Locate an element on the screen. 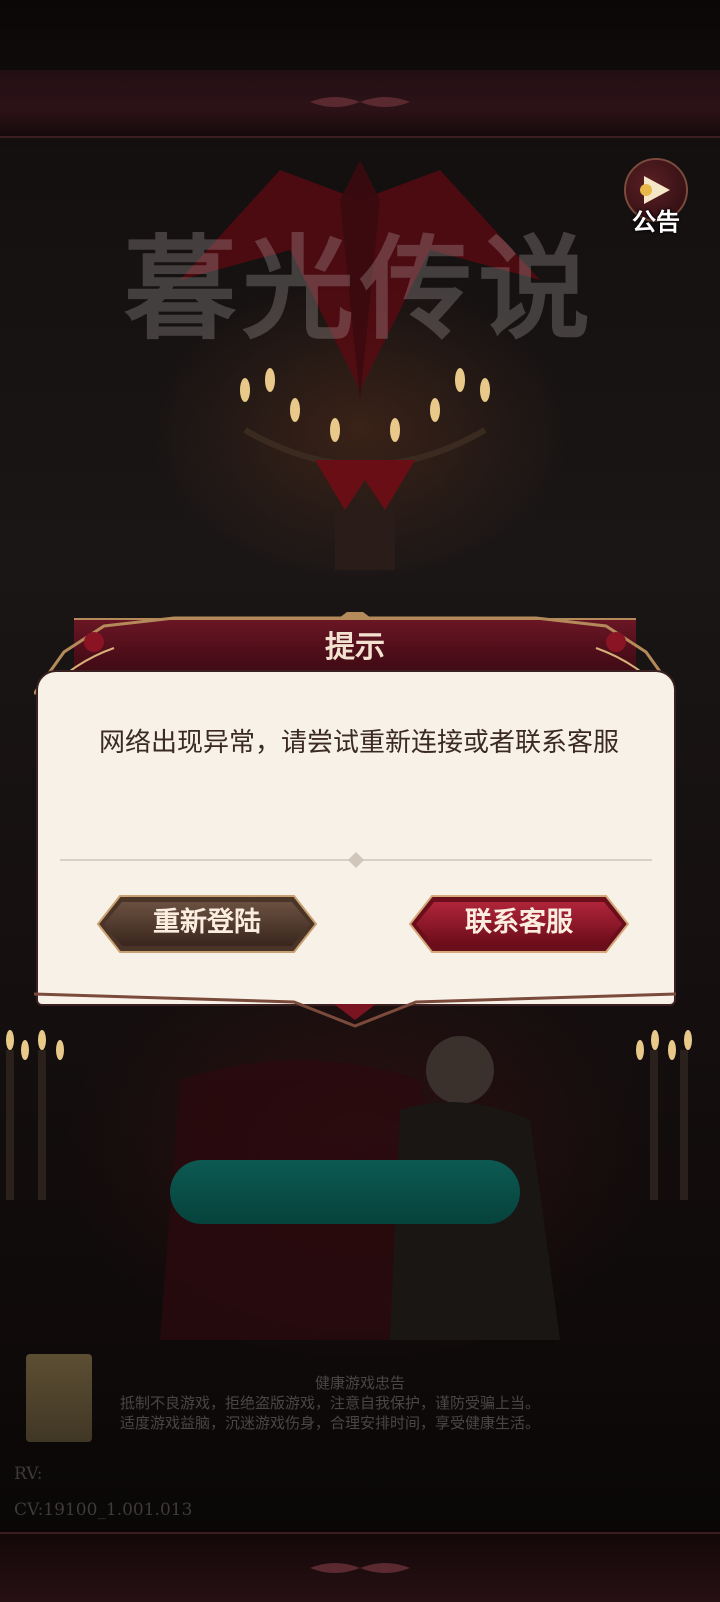 Image resolution: width=720 pixels, height=1602 pixels. candles-right-decoration is located at coordinates (664, 1115).